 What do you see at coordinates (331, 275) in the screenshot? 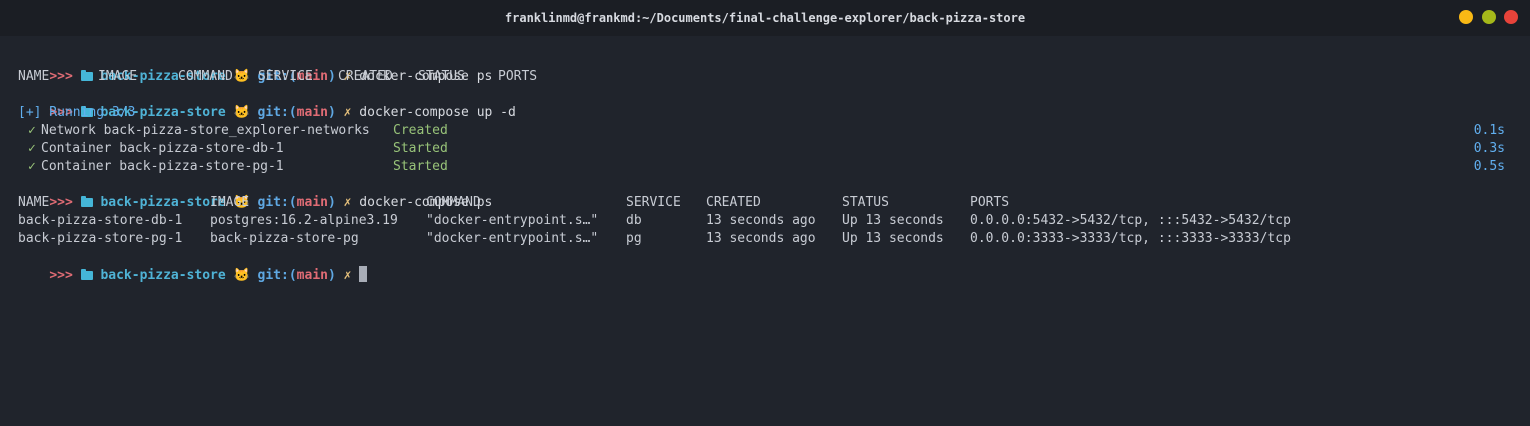
I see `git-close: )` at bounding box center [331, 275].